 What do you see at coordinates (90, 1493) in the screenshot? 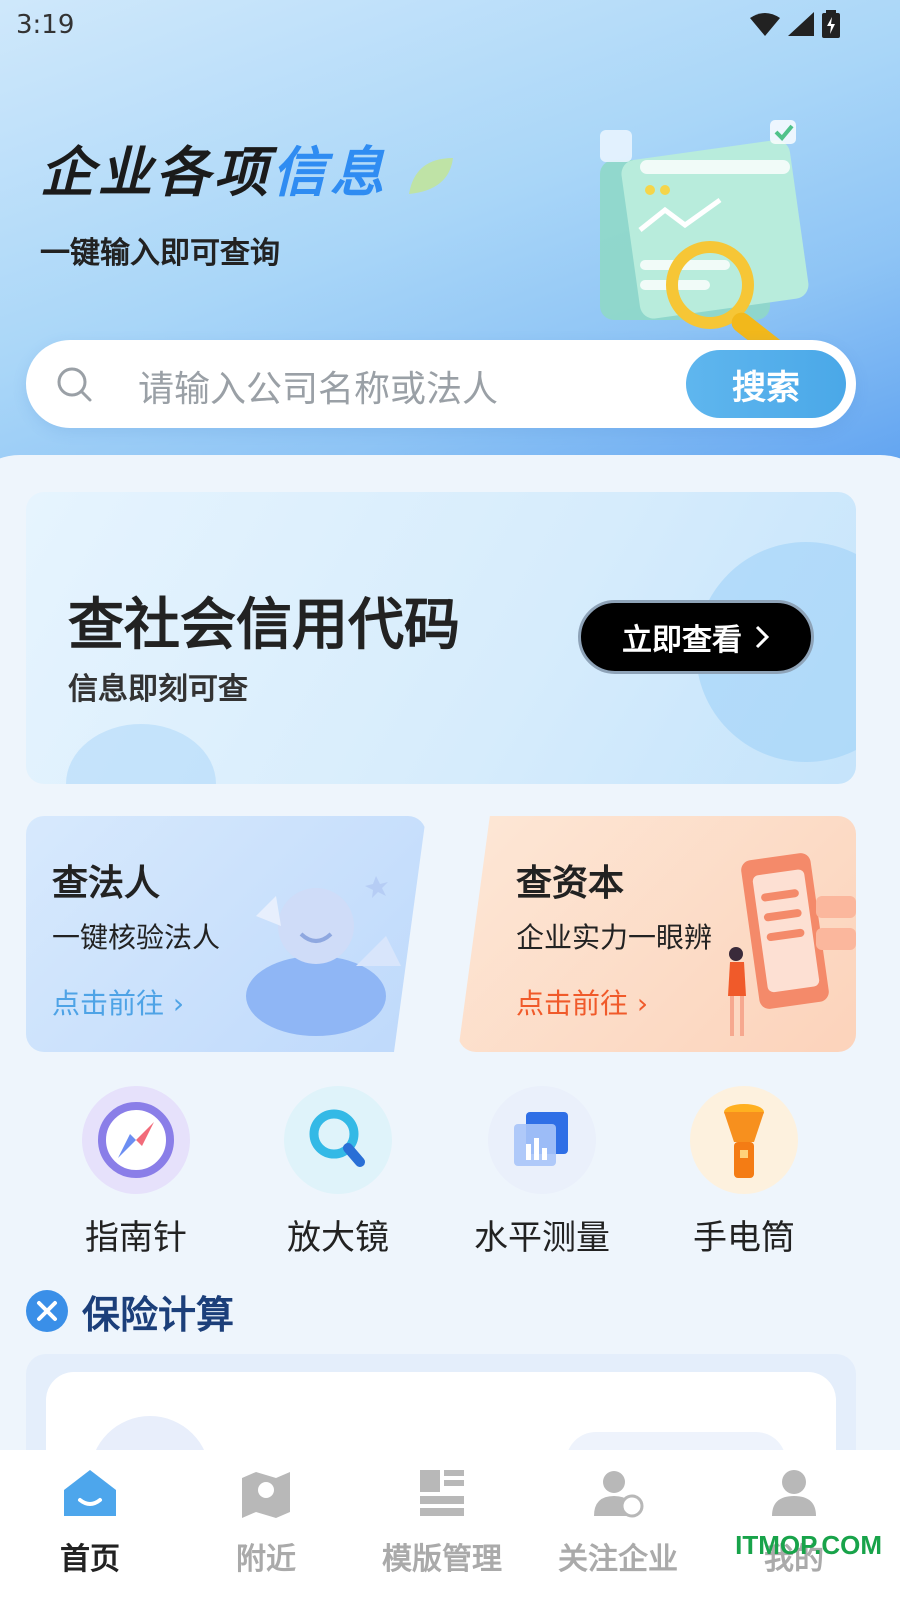
I see `home-icon` at bounding box center [90, 1493].